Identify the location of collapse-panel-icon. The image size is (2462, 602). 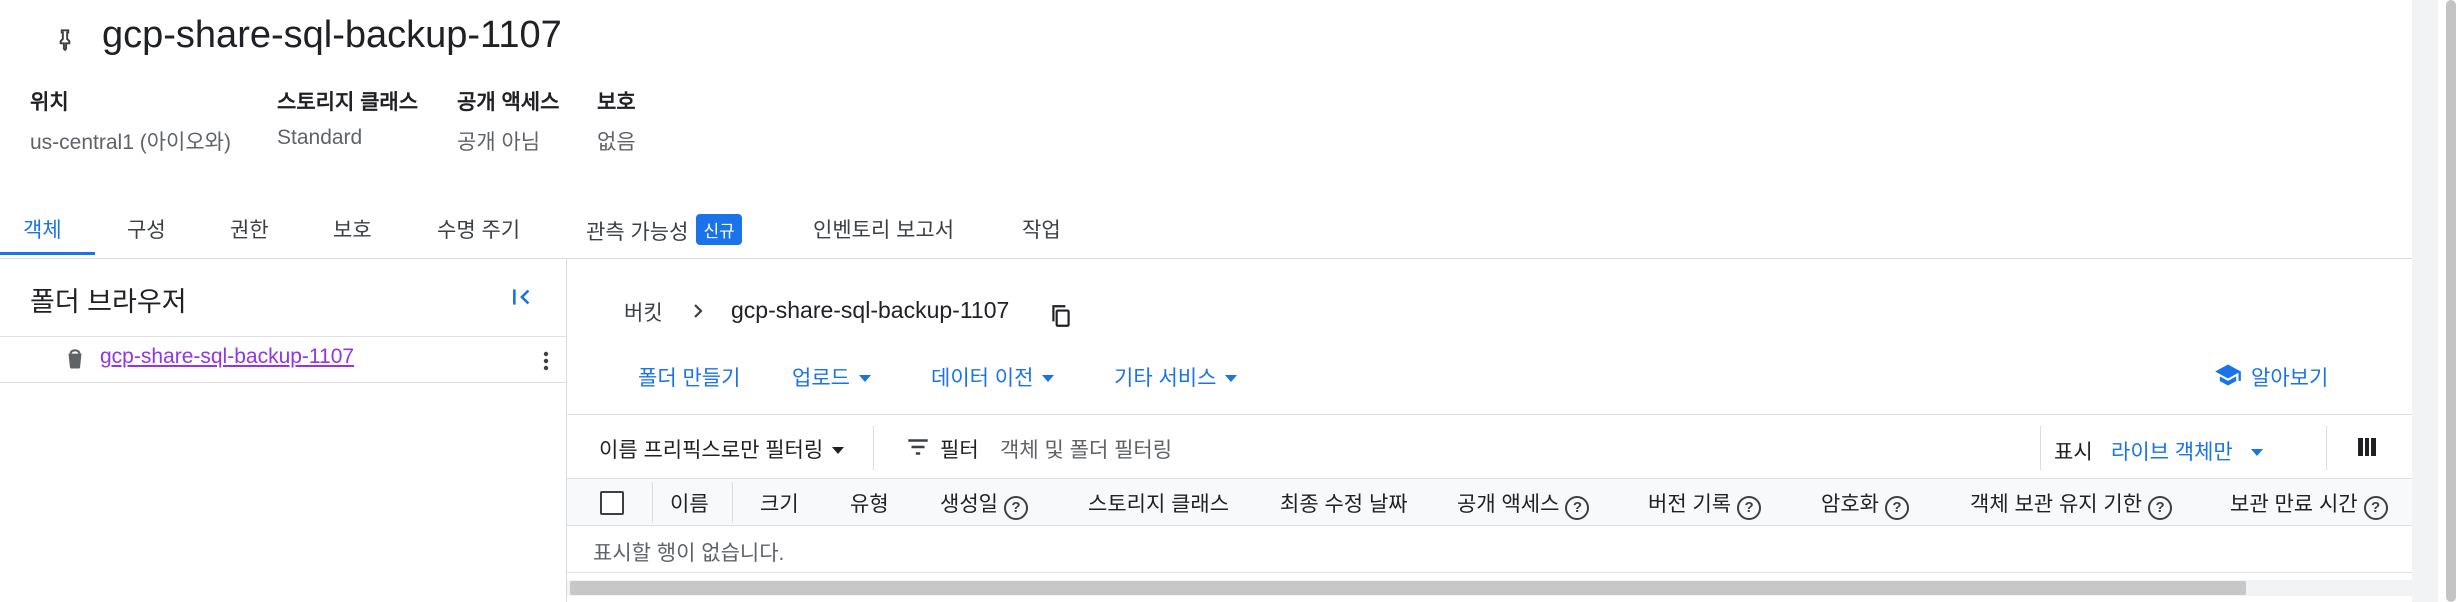
(523, 297).